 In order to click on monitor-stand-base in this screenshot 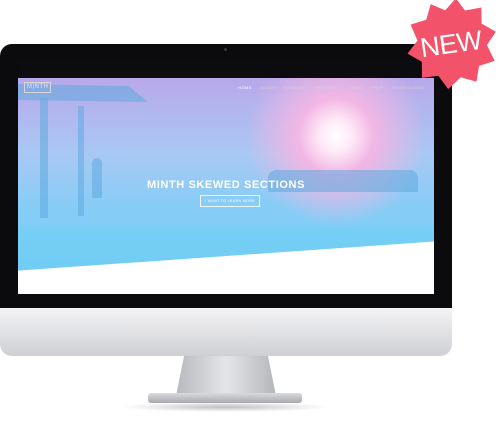, I will do `click(225, 398)`.